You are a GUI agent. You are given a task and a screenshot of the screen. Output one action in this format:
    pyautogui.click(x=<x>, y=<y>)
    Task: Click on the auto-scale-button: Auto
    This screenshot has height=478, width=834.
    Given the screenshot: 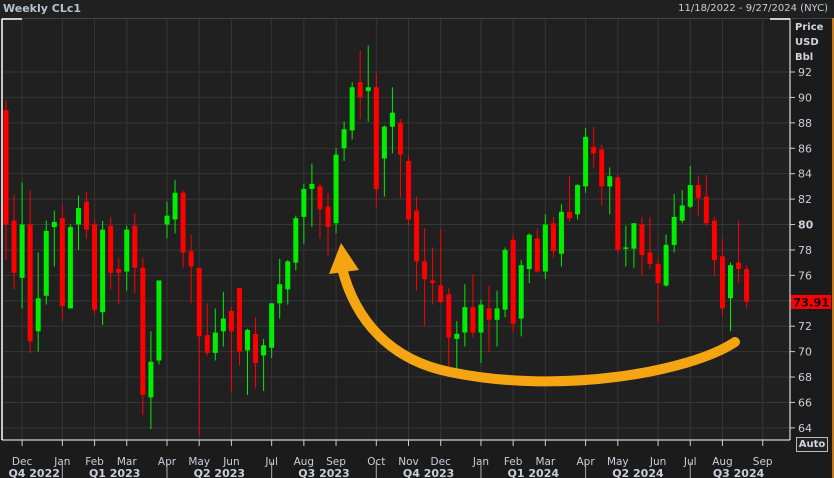 What is the action you would take?
    pyautogui.click(x=812, y=444)
    